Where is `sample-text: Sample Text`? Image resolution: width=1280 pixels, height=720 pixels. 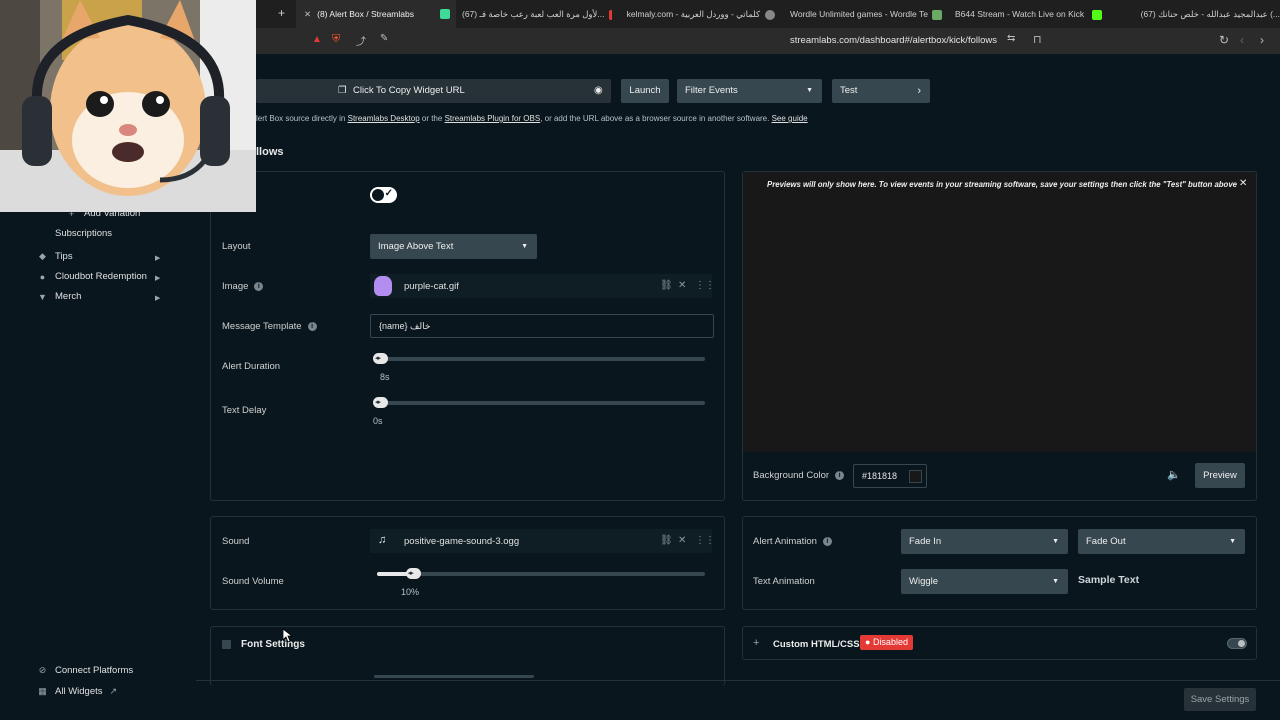 sample-text: Sample Text is located at coordinates (1109, 580).